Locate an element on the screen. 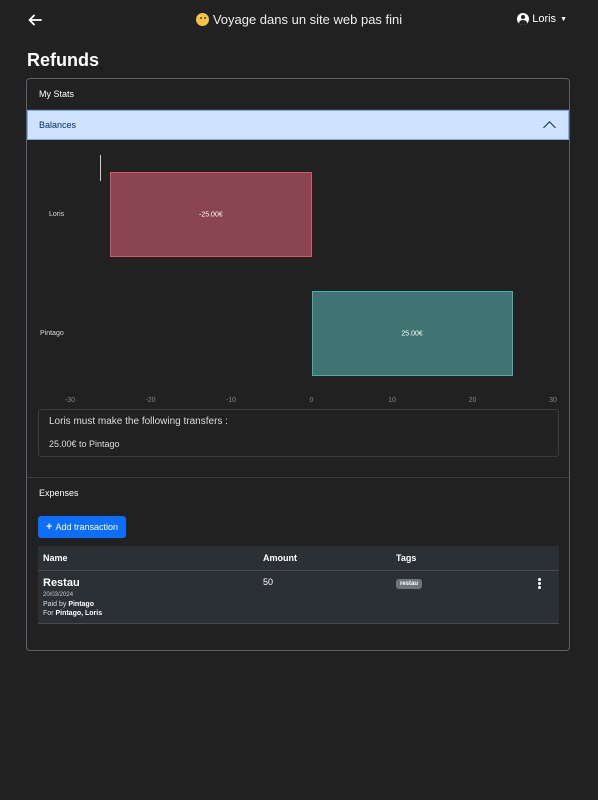 The height and width of the screenshot is (800, 598). transaction-date: 20/03/2024 is located at coordinates (58, 595).